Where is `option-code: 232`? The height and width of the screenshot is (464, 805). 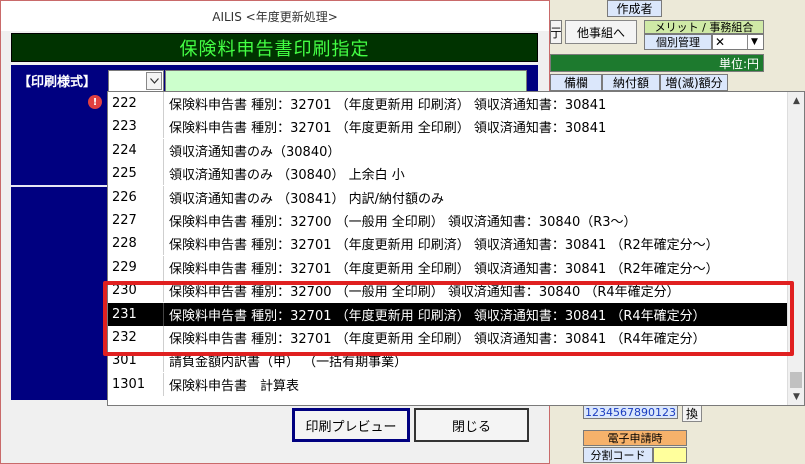 option-code: 232 is located at coordinates (136, 337).